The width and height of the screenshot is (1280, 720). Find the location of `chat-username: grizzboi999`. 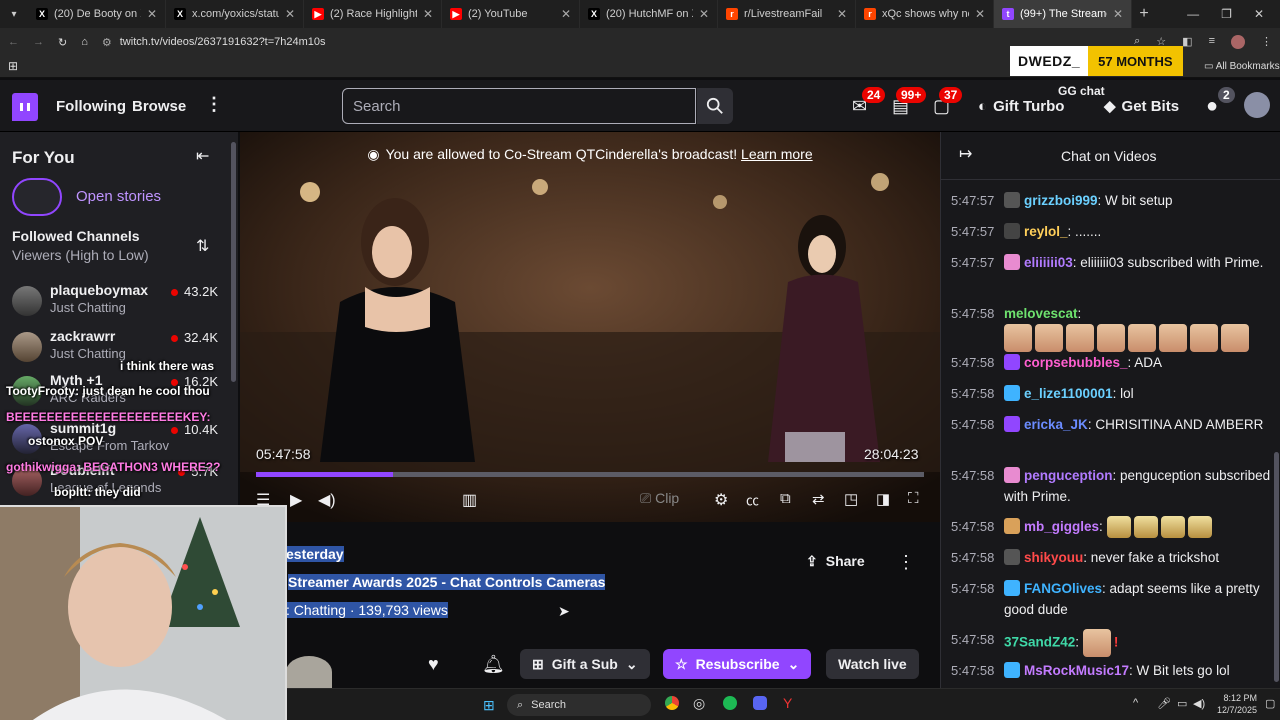

chat-username: grizzboi999 is located at coordinates (1061, 200).